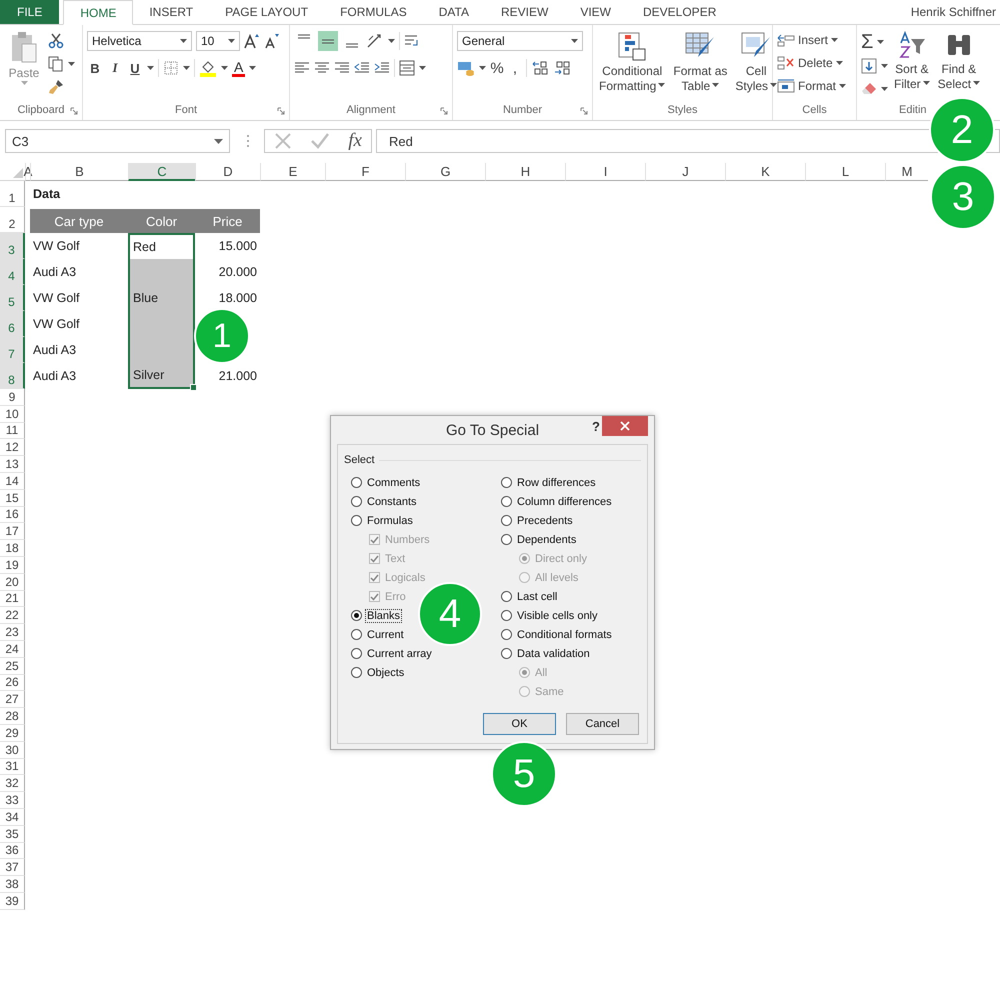  What do you see at coordinates (12, 834) in the screenshot?
I see `row-header: 35` at bounding box center [12, 834].